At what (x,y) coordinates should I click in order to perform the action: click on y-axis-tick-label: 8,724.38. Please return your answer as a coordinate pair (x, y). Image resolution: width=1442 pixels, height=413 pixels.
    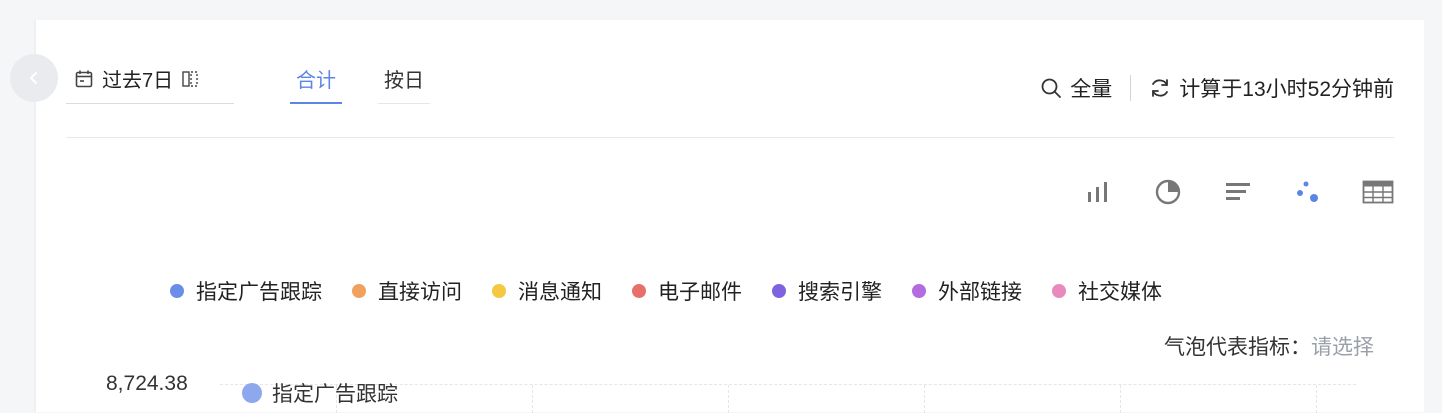
    Looking at the image, I should click on (147, 383).